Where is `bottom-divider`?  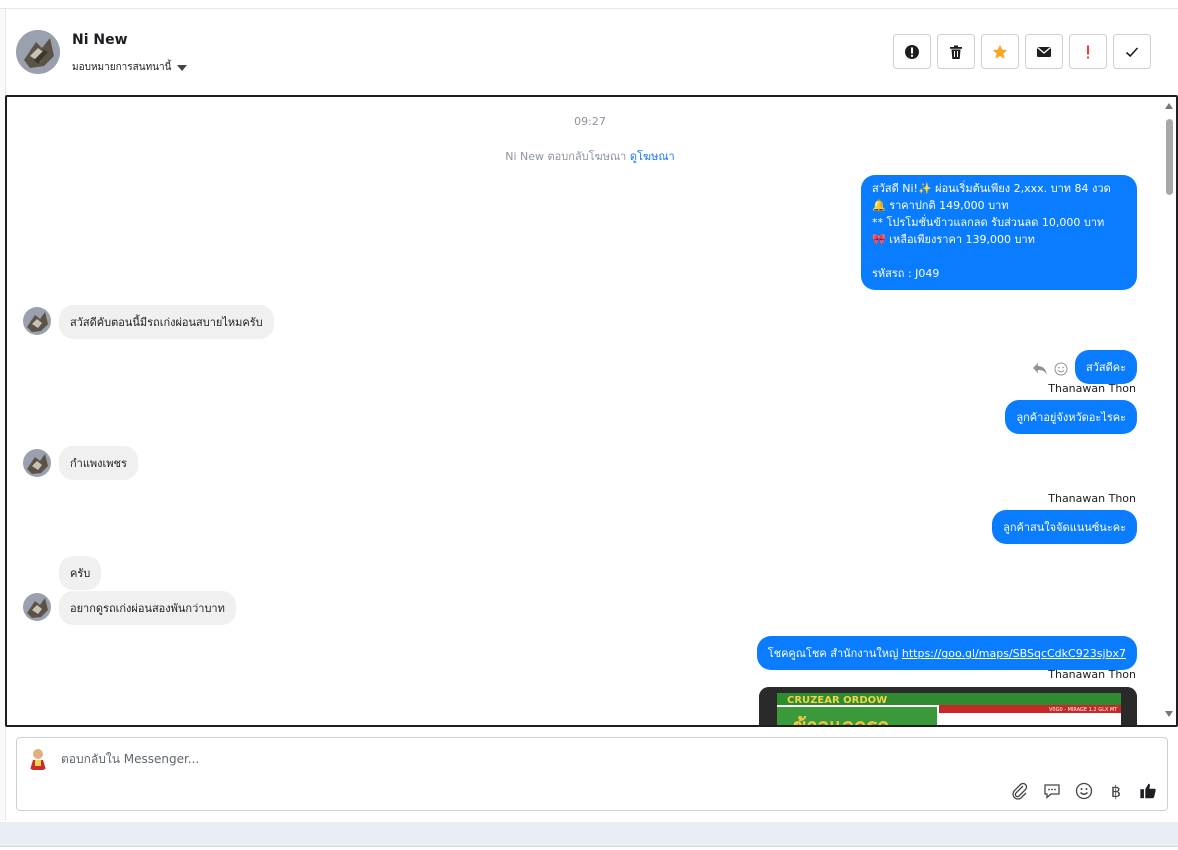 bottom-divider is located at coordinates (589, 846).